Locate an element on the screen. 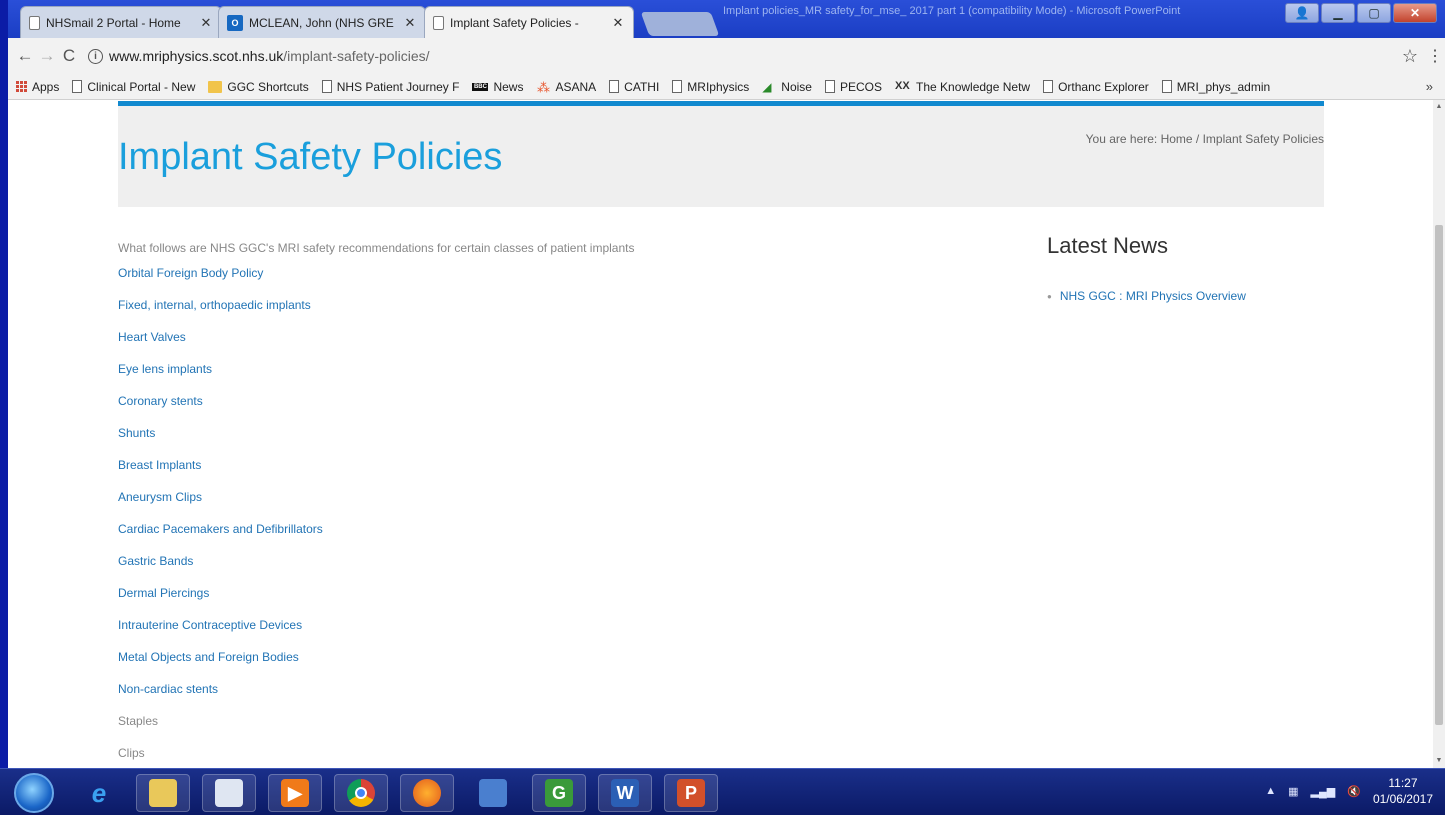 Image resolution: width=1445 pixels, height=815 pixels. g-app-icon: G is located at coordinates (559, 793).